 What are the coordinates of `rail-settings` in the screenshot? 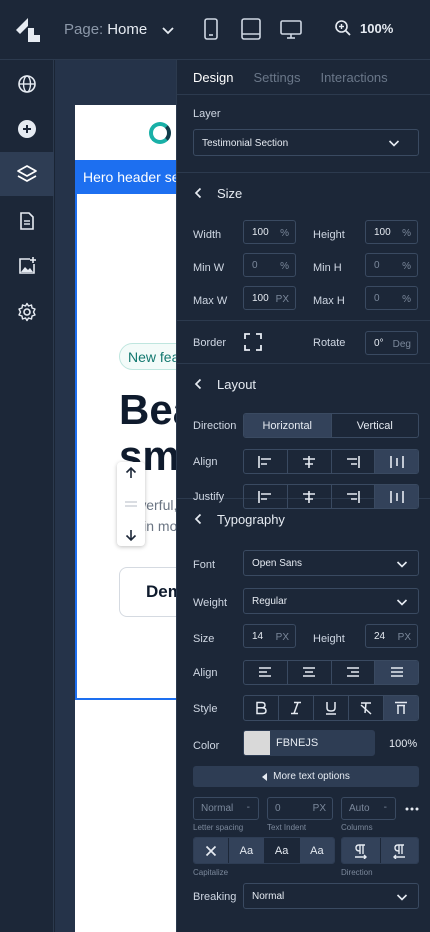 It's located at (27, 312).